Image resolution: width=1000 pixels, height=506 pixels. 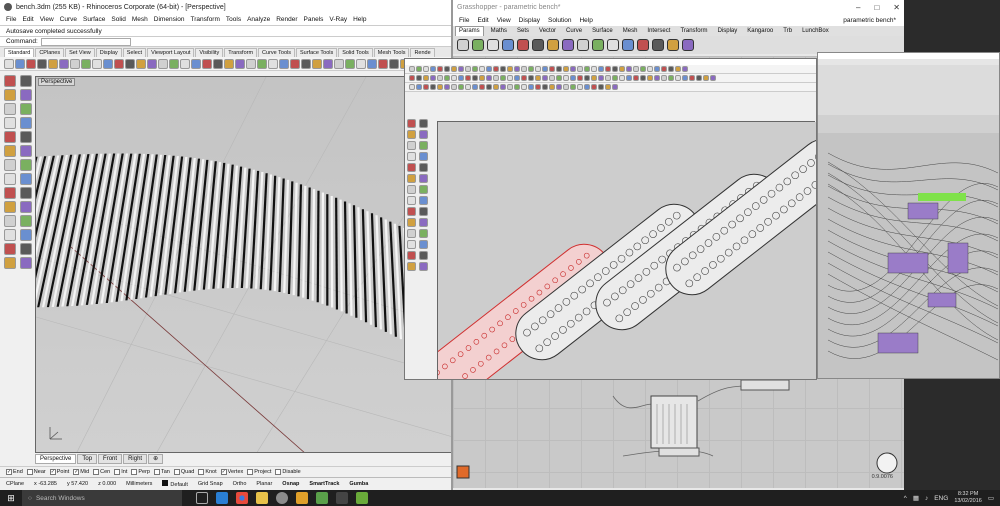 I want to click on osnap-knot: Knot, so click(x=207, y=472).